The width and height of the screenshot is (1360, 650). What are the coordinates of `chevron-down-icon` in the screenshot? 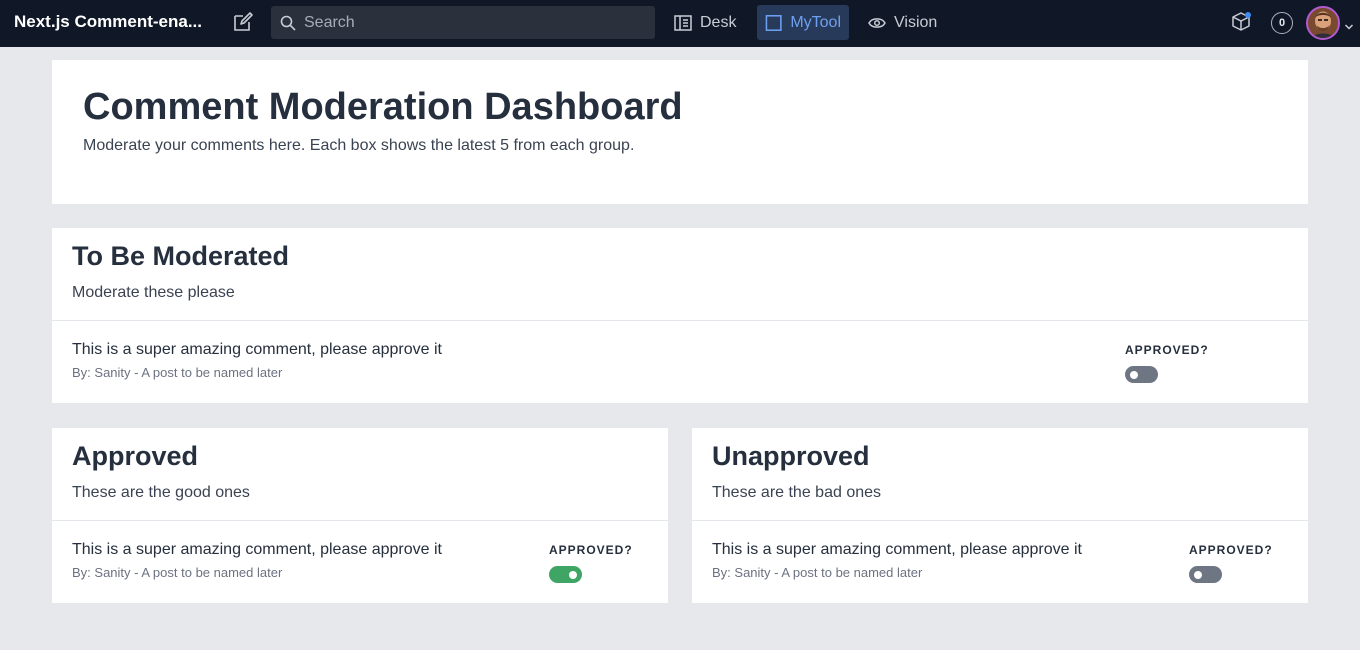 It's located at (1349, 27).